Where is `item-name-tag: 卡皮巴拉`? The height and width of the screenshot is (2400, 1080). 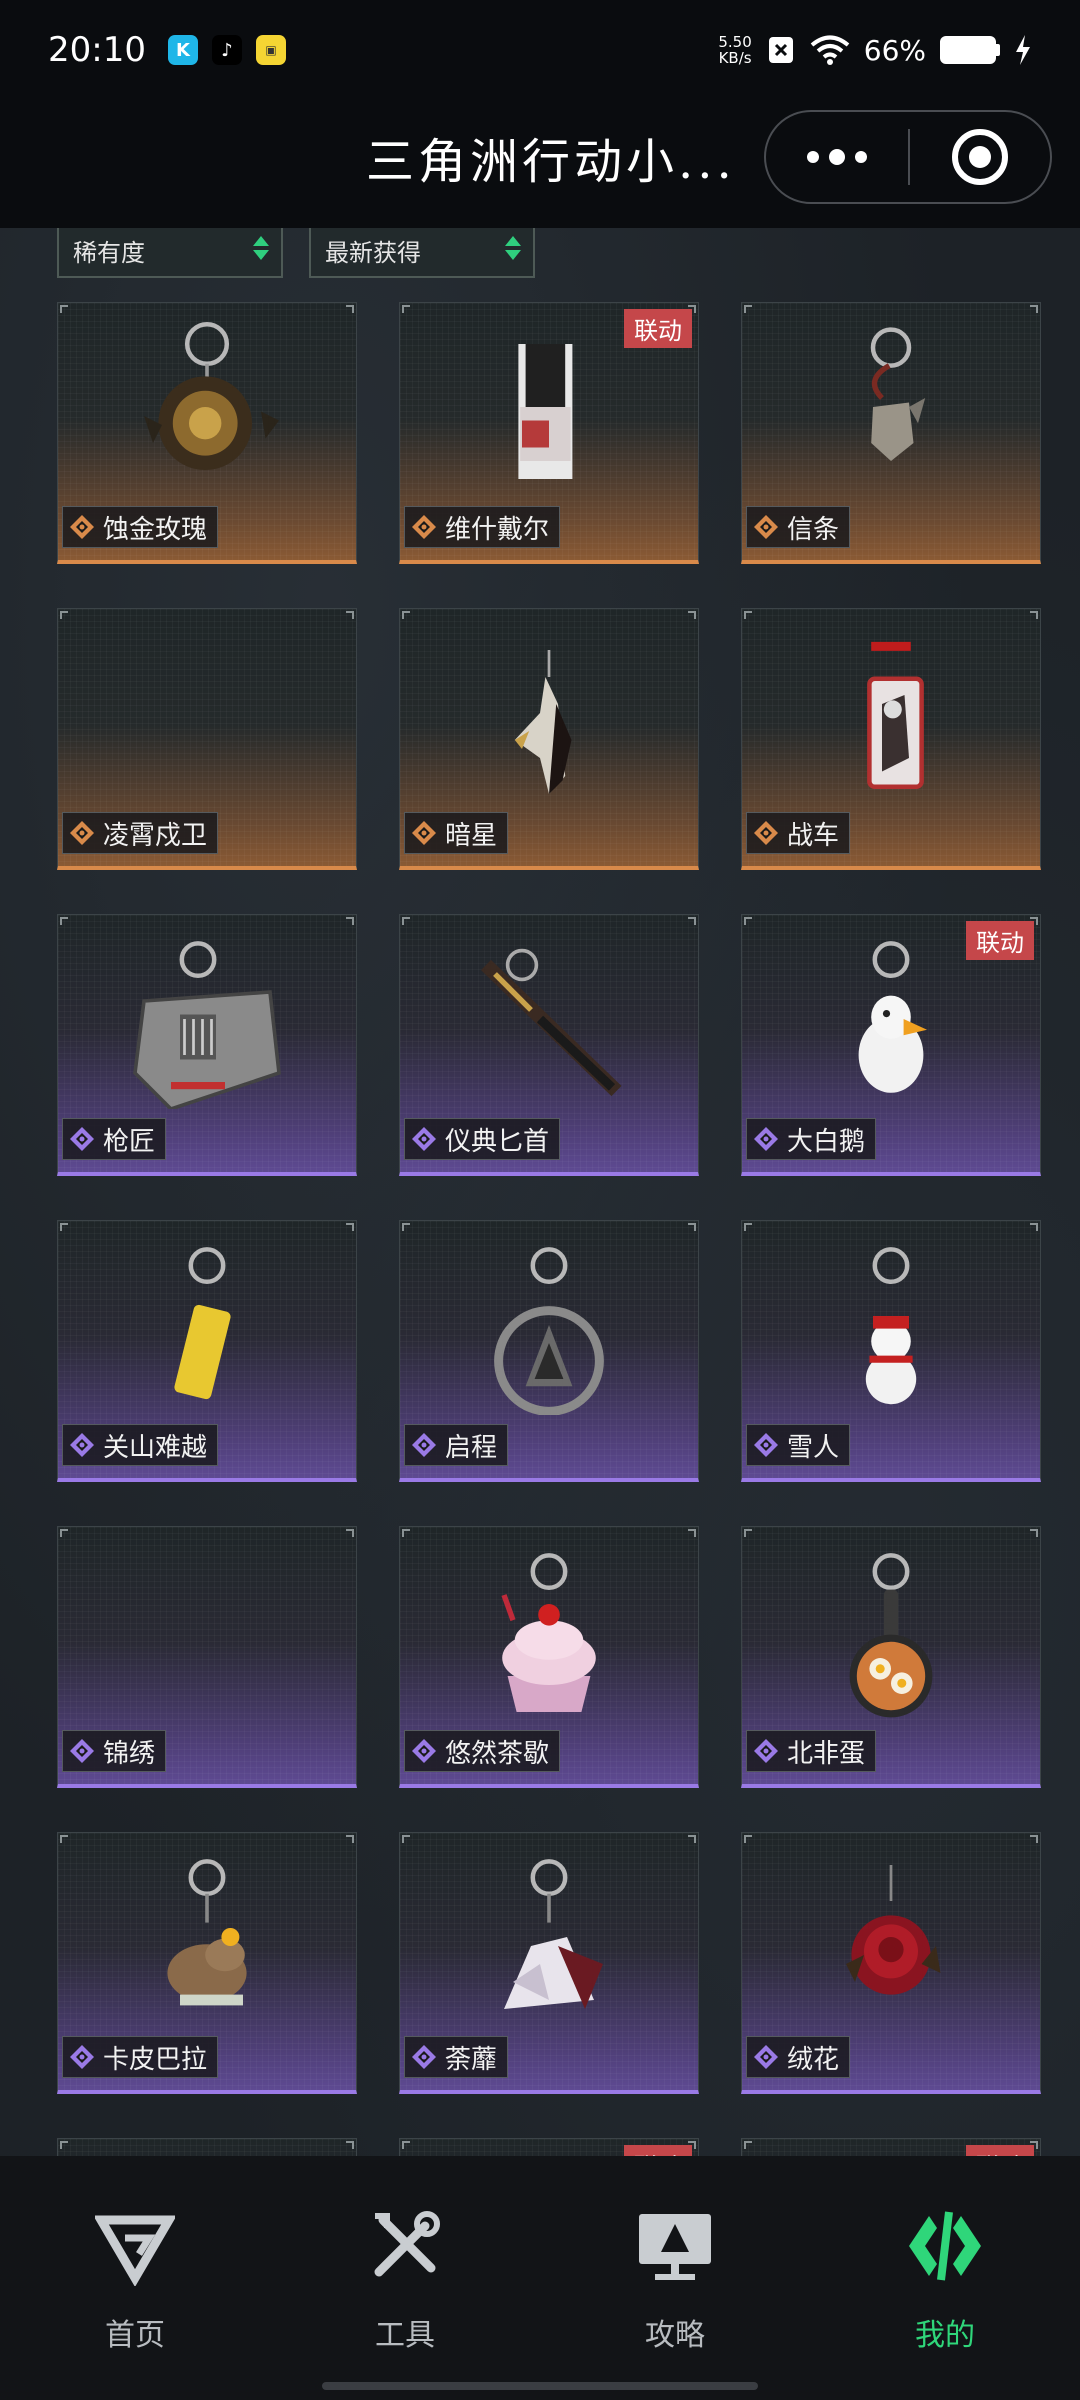
item-name-tag: 卡皮巴拉 is located at coordinates (140, 2057).